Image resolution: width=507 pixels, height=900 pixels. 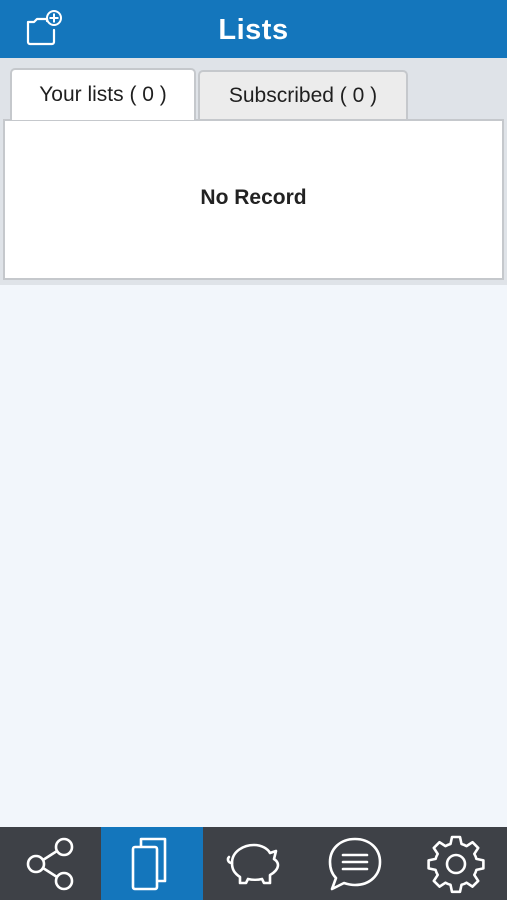 I want to click on header-bar: Lists, so click(x=253, y=29).